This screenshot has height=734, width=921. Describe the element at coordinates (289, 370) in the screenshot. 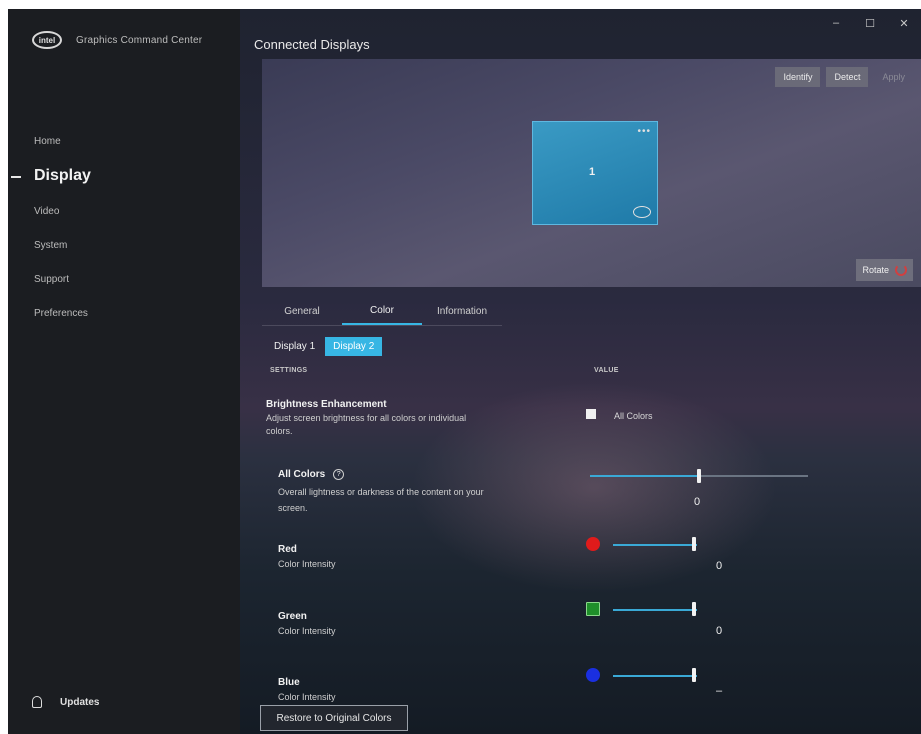

I see `settings-column-header: SETTINGS` at that location.